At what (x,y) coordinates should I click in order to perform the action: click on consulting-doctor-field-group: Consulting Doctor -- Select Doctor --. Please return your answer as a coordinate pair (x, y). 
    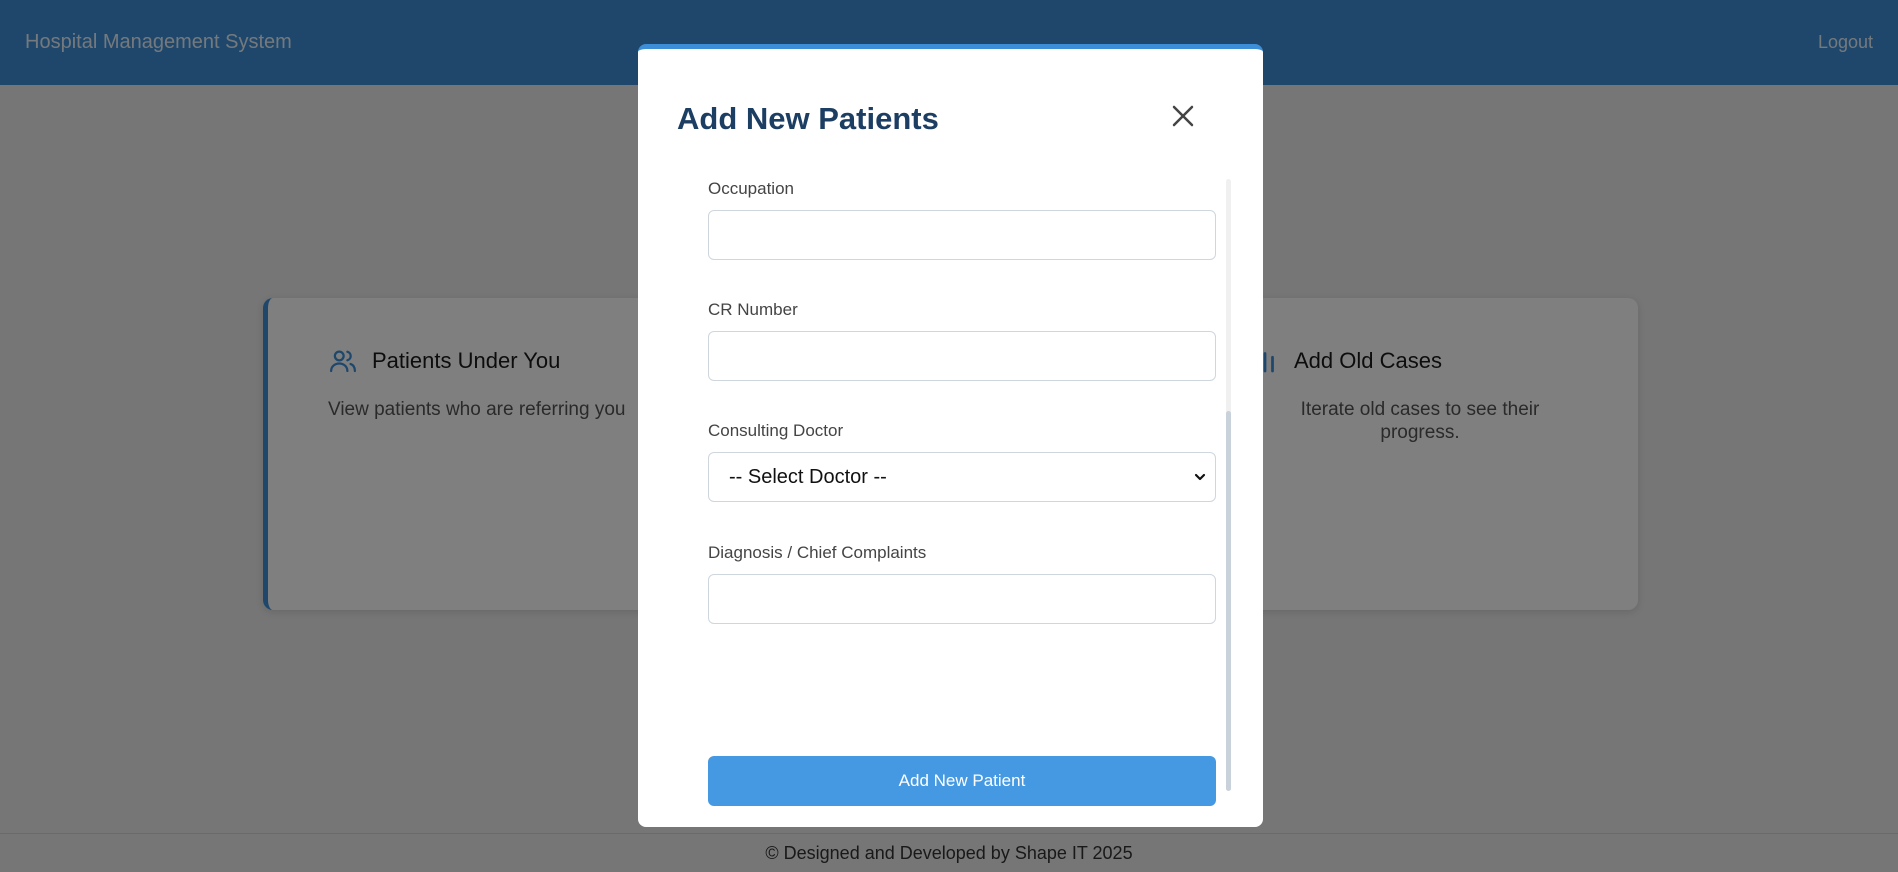
    Looking at the image, I should click on (962, 461).